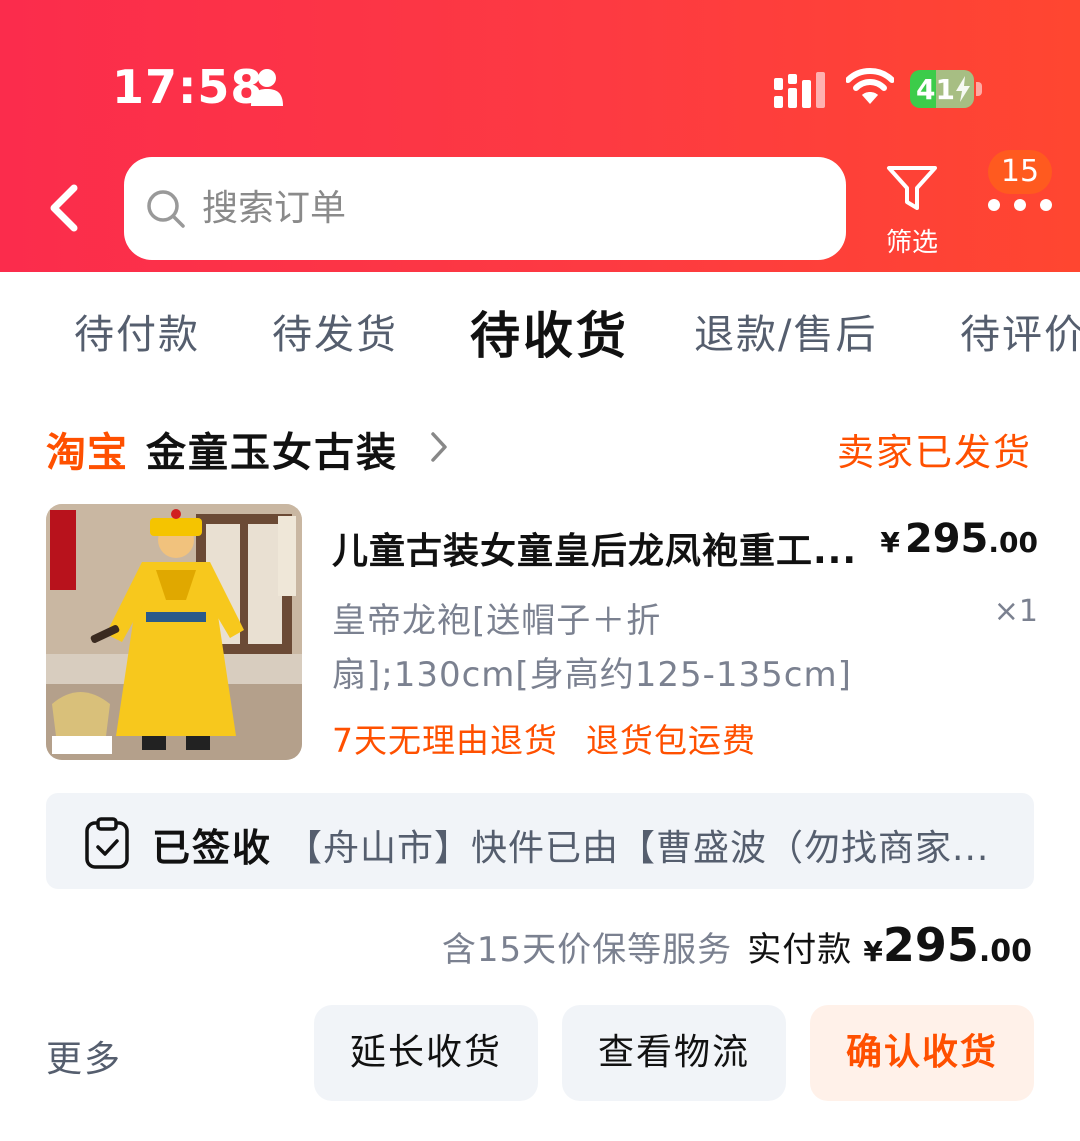 The height and width of the screenshot is (1141, 1080). What do you see at coordinates (335, 331) in the screenshot?
I see `tab-pending-shipment: 待发货` at bounding box center [335, 331].